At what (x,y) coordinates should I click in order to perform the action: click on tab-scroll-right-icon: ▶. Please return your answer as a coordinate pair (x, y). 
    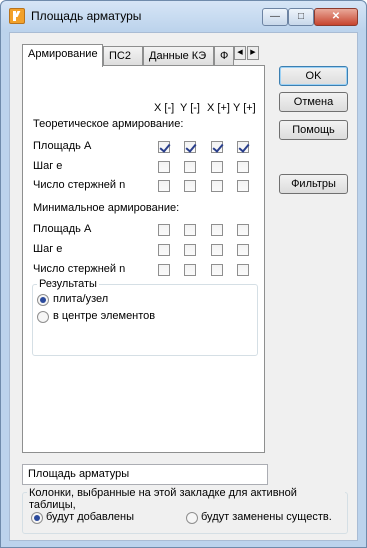
    Looking at the image, I should click on (253, 53).